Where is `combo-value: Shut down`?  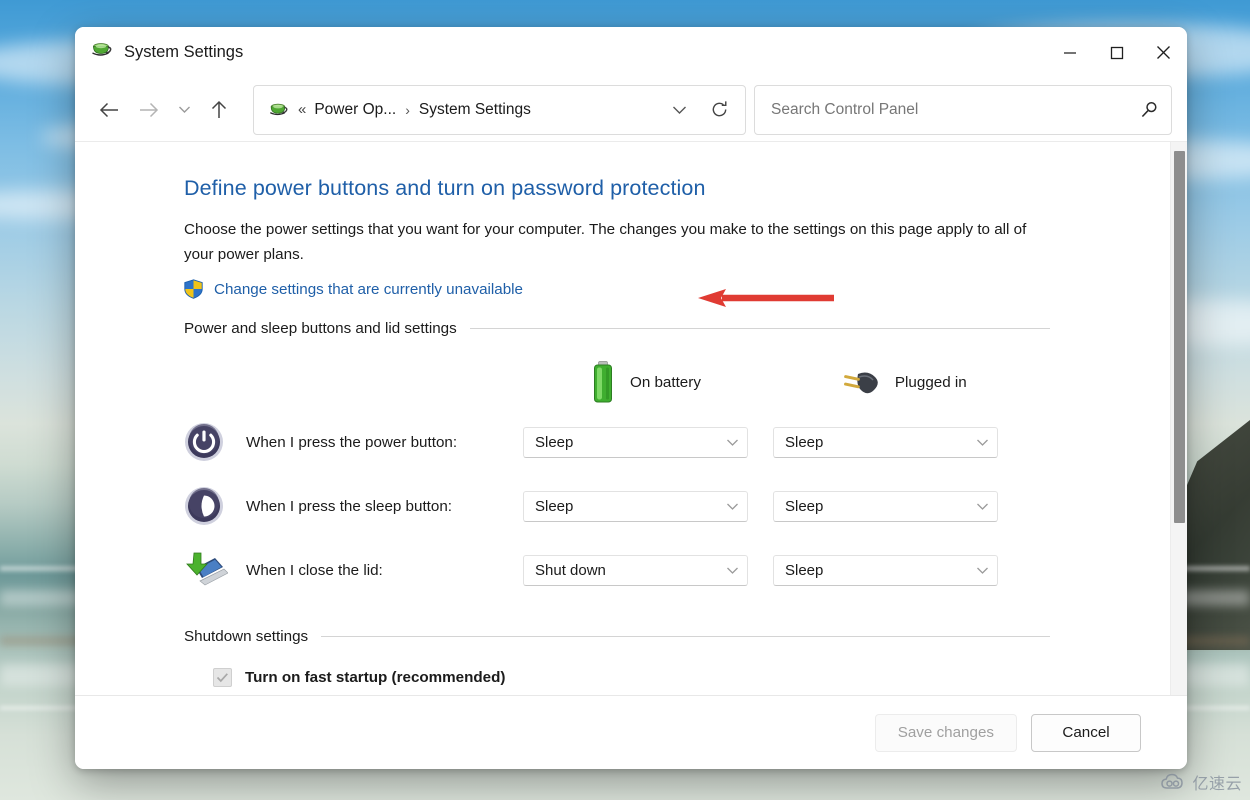 combo-value: Shut down is located at coordinates (570, 570).